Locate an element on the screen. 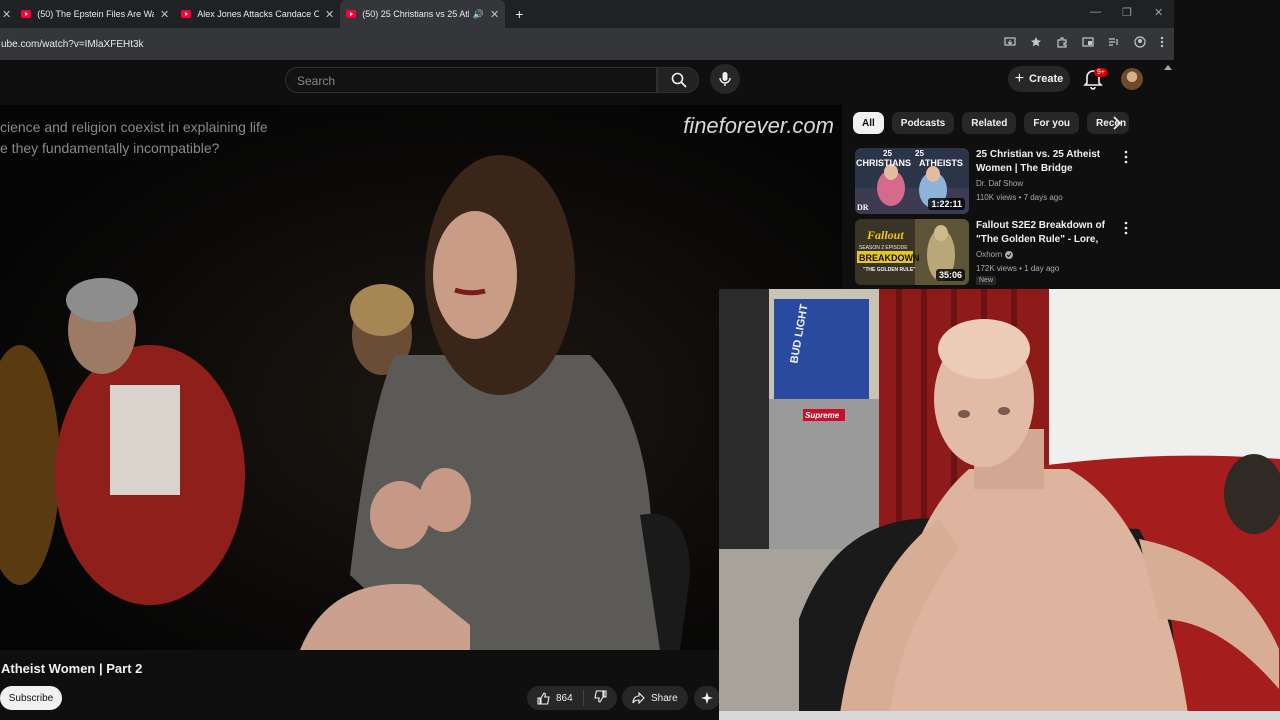 This screenshot has height=720, width=1280. split-view-icon is located at coordinates (1088, 42).